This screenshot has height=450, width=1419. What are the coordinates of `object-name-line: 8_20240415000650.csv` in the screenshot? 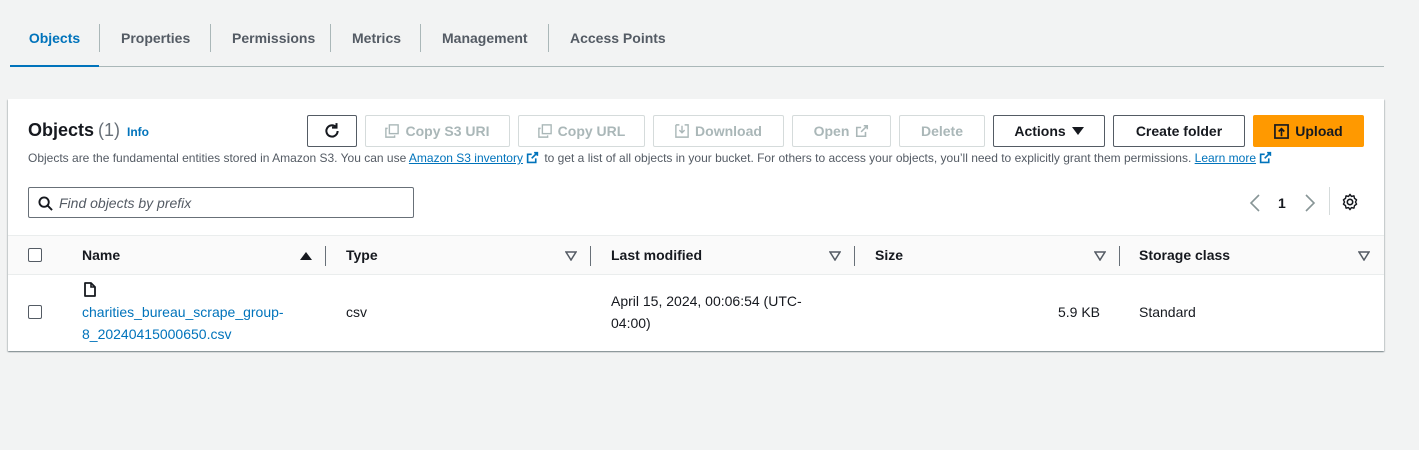 It's located at (157, 334).